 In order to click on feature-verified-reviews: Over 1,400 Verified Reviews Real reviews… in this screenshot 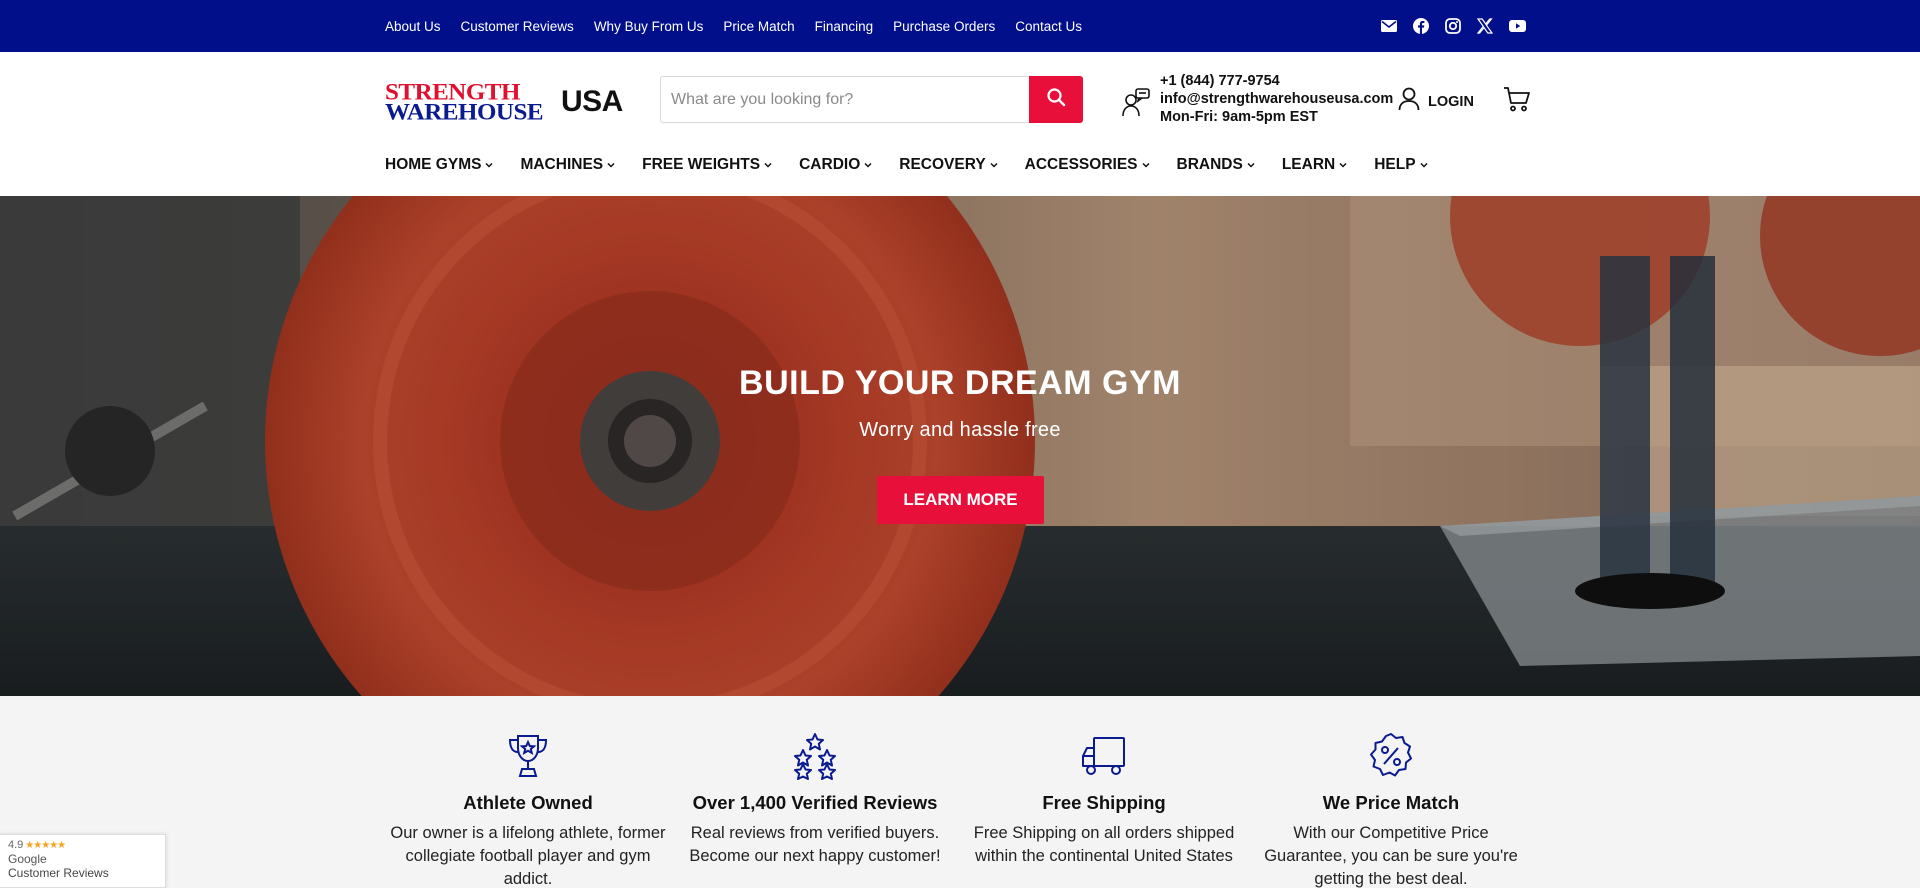, I will do `click(815, 800)`.